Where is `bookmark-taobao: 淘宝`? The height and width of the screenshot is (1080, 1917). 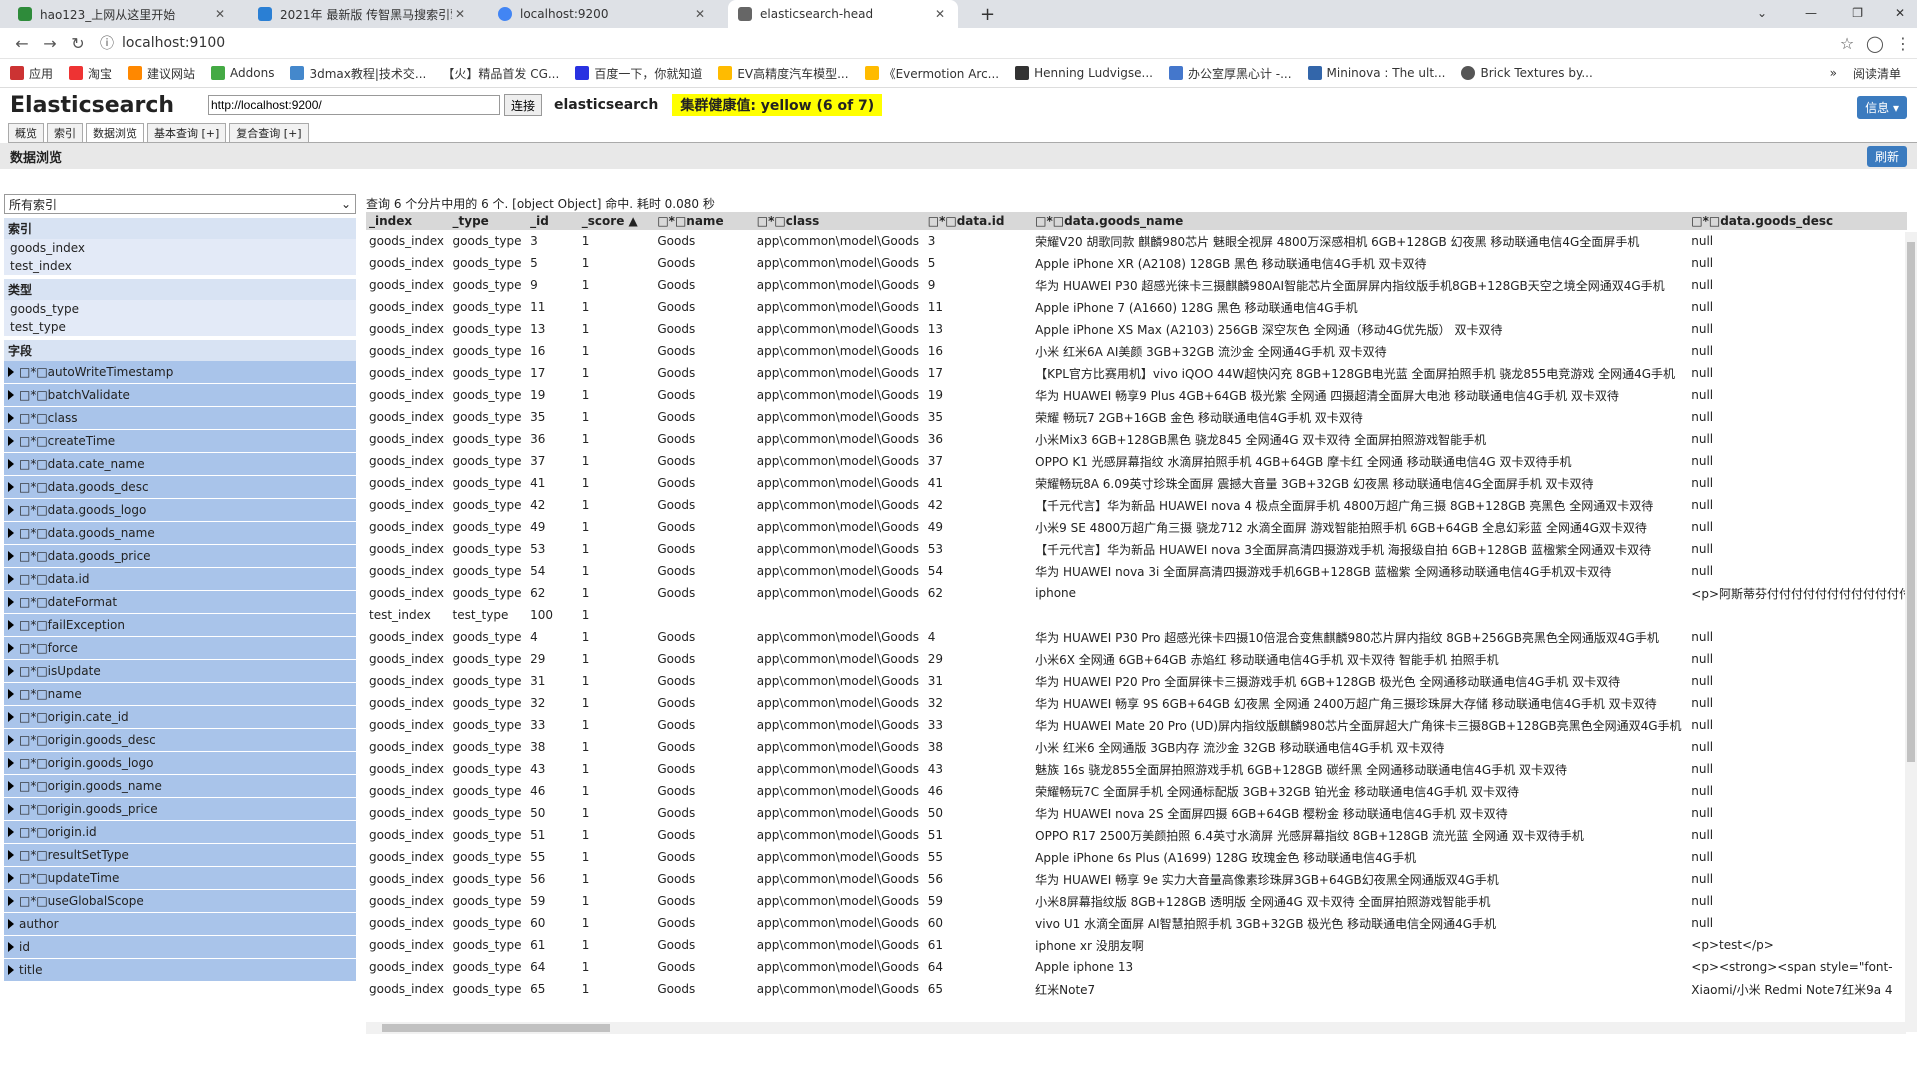 bookmark-taobao: 淘宝 is located at coordinates (90, 73).